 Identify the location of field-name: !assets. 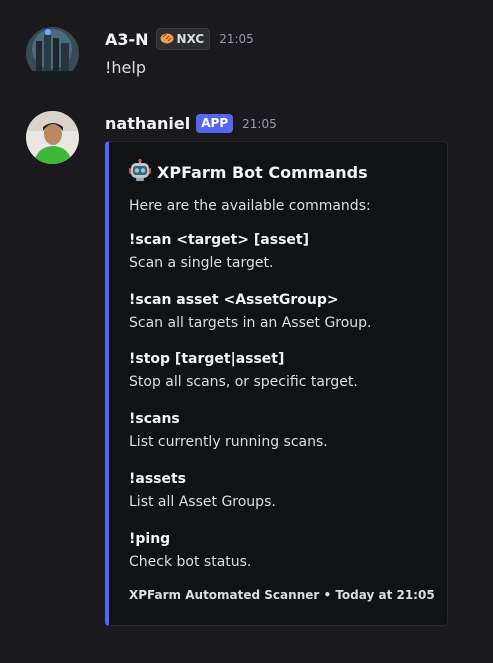
(158, 479).